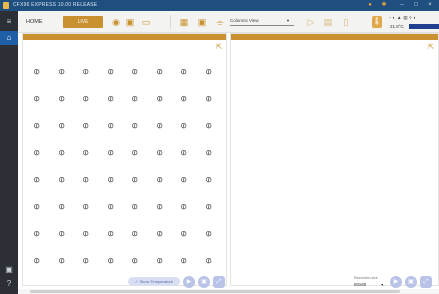 The image size is (439, 294). What do you see at coordinates (146, 22) in the screenshot?
I see `folder-icon: ▭` at bounding box center [146, 22].